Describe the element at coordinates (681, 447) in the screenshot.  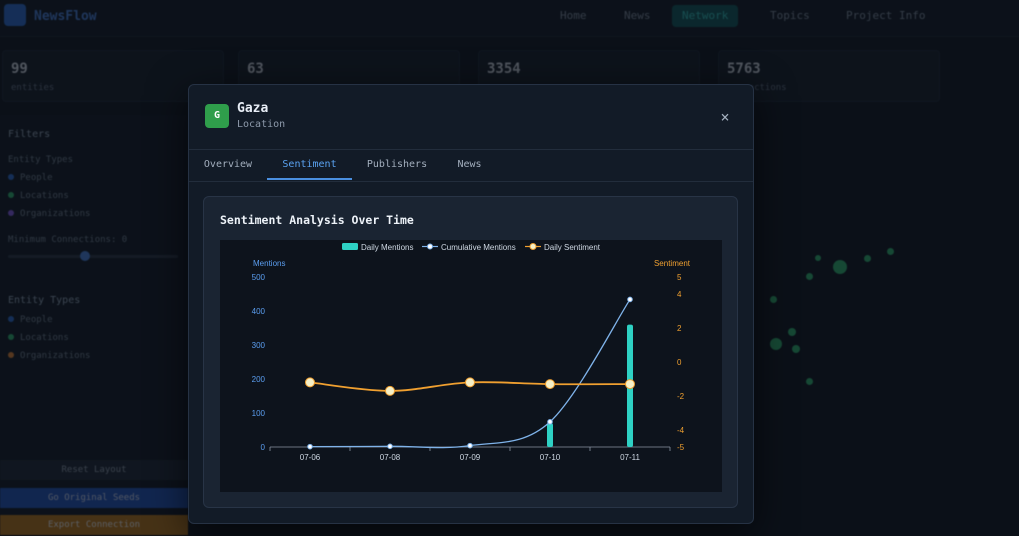
I see `y-right-tick-label: -5` at that location.